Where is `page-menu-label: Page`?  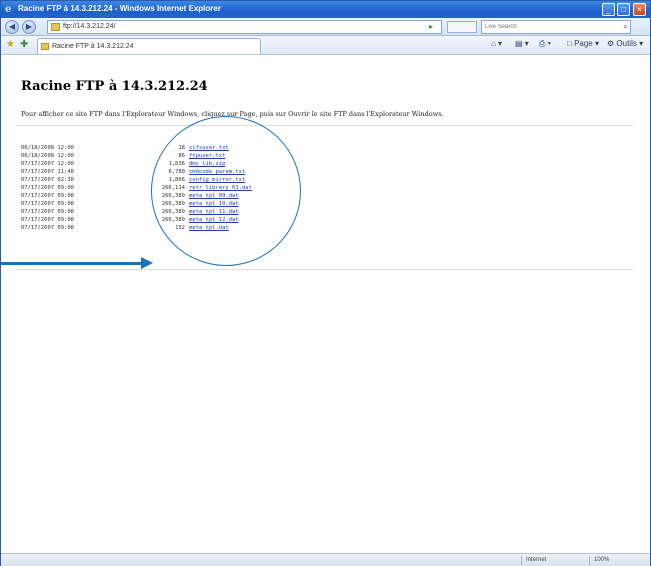
page-menu-label: Page is located at coordinates (583, 43).